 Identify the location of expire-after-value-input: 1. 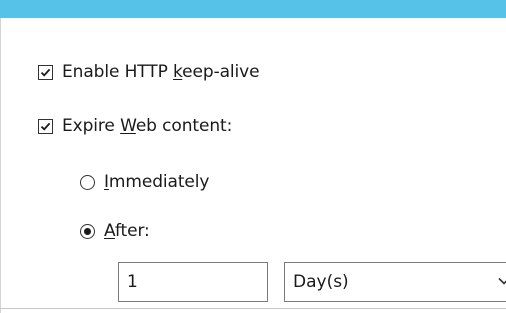
(193, 282).